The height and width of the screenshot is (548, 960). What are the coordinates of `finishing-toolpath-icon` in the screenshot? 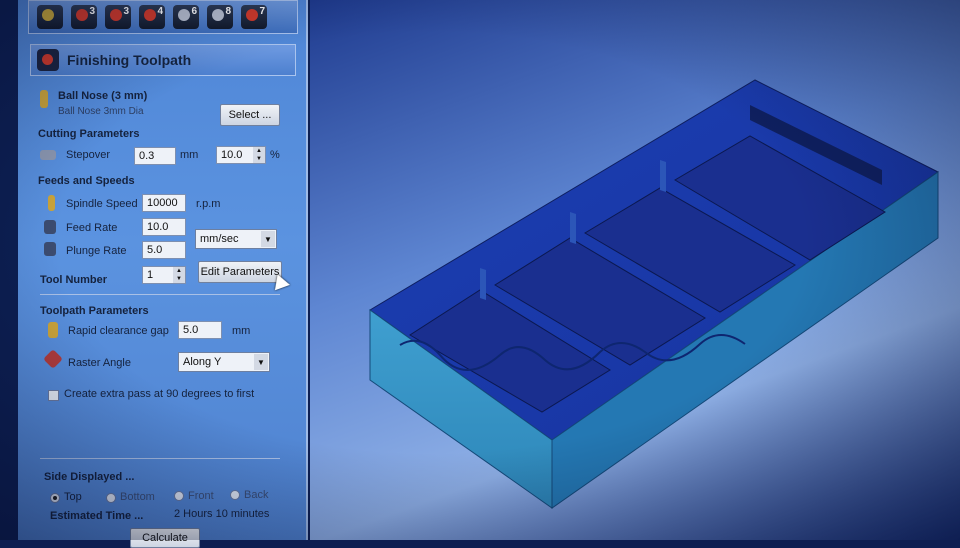 It's located at (48, 60).